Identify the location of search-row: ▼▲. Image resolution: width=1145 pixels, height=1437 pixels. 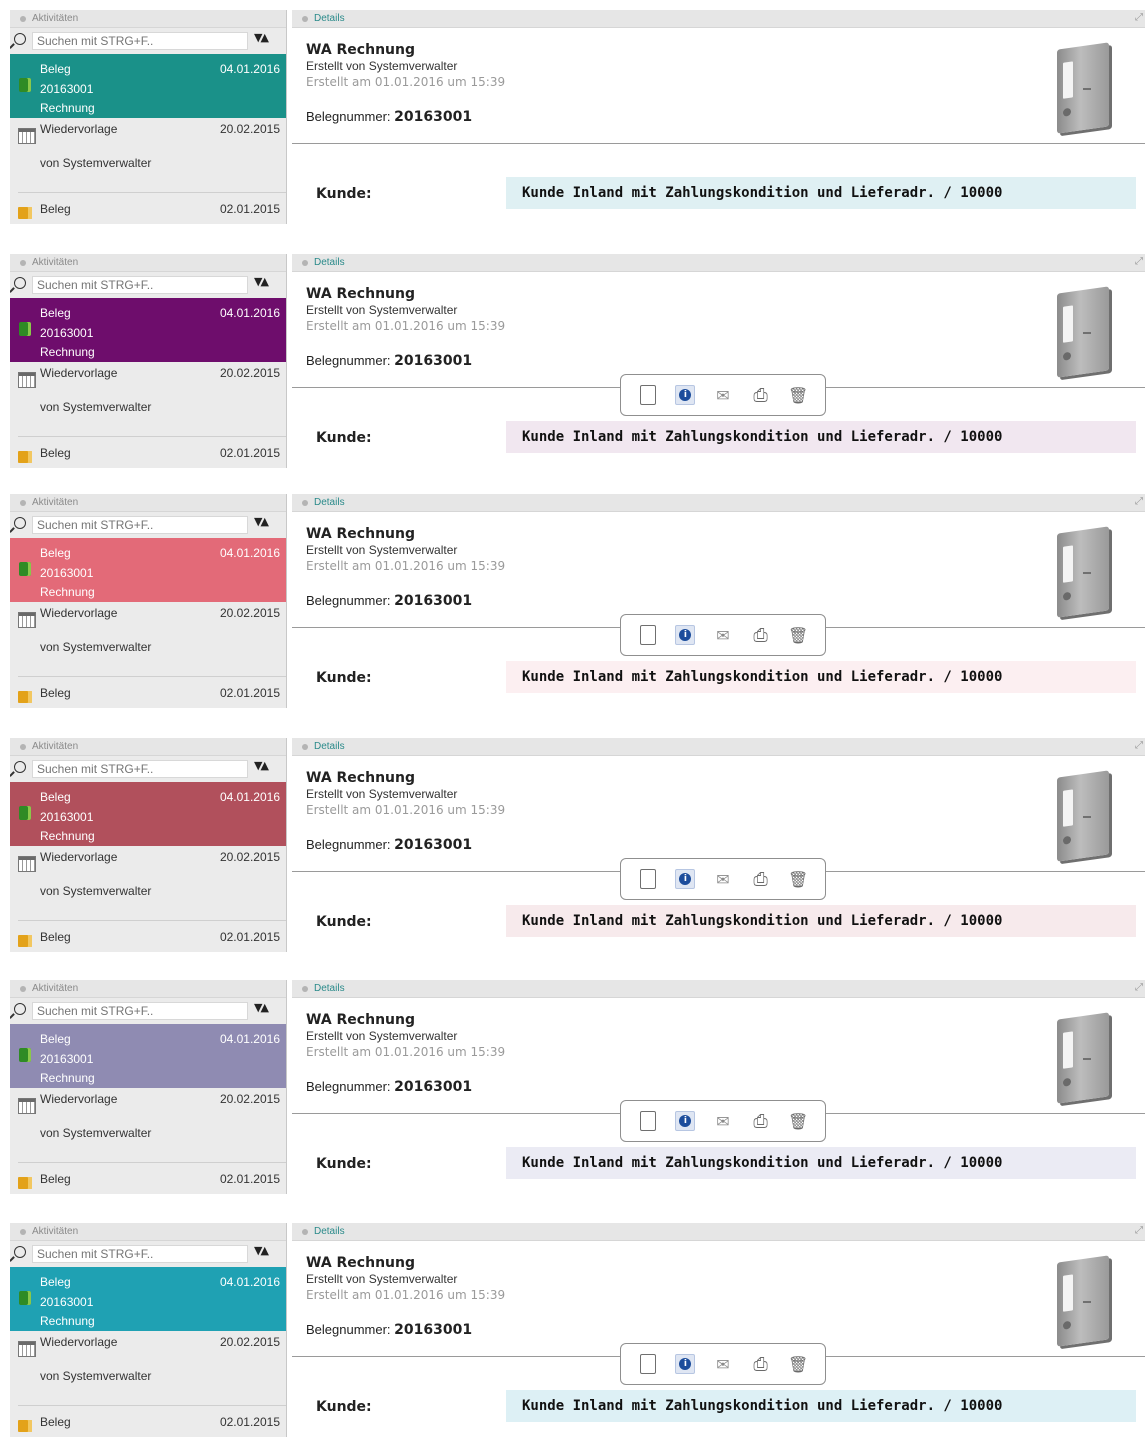
(148, 1254).